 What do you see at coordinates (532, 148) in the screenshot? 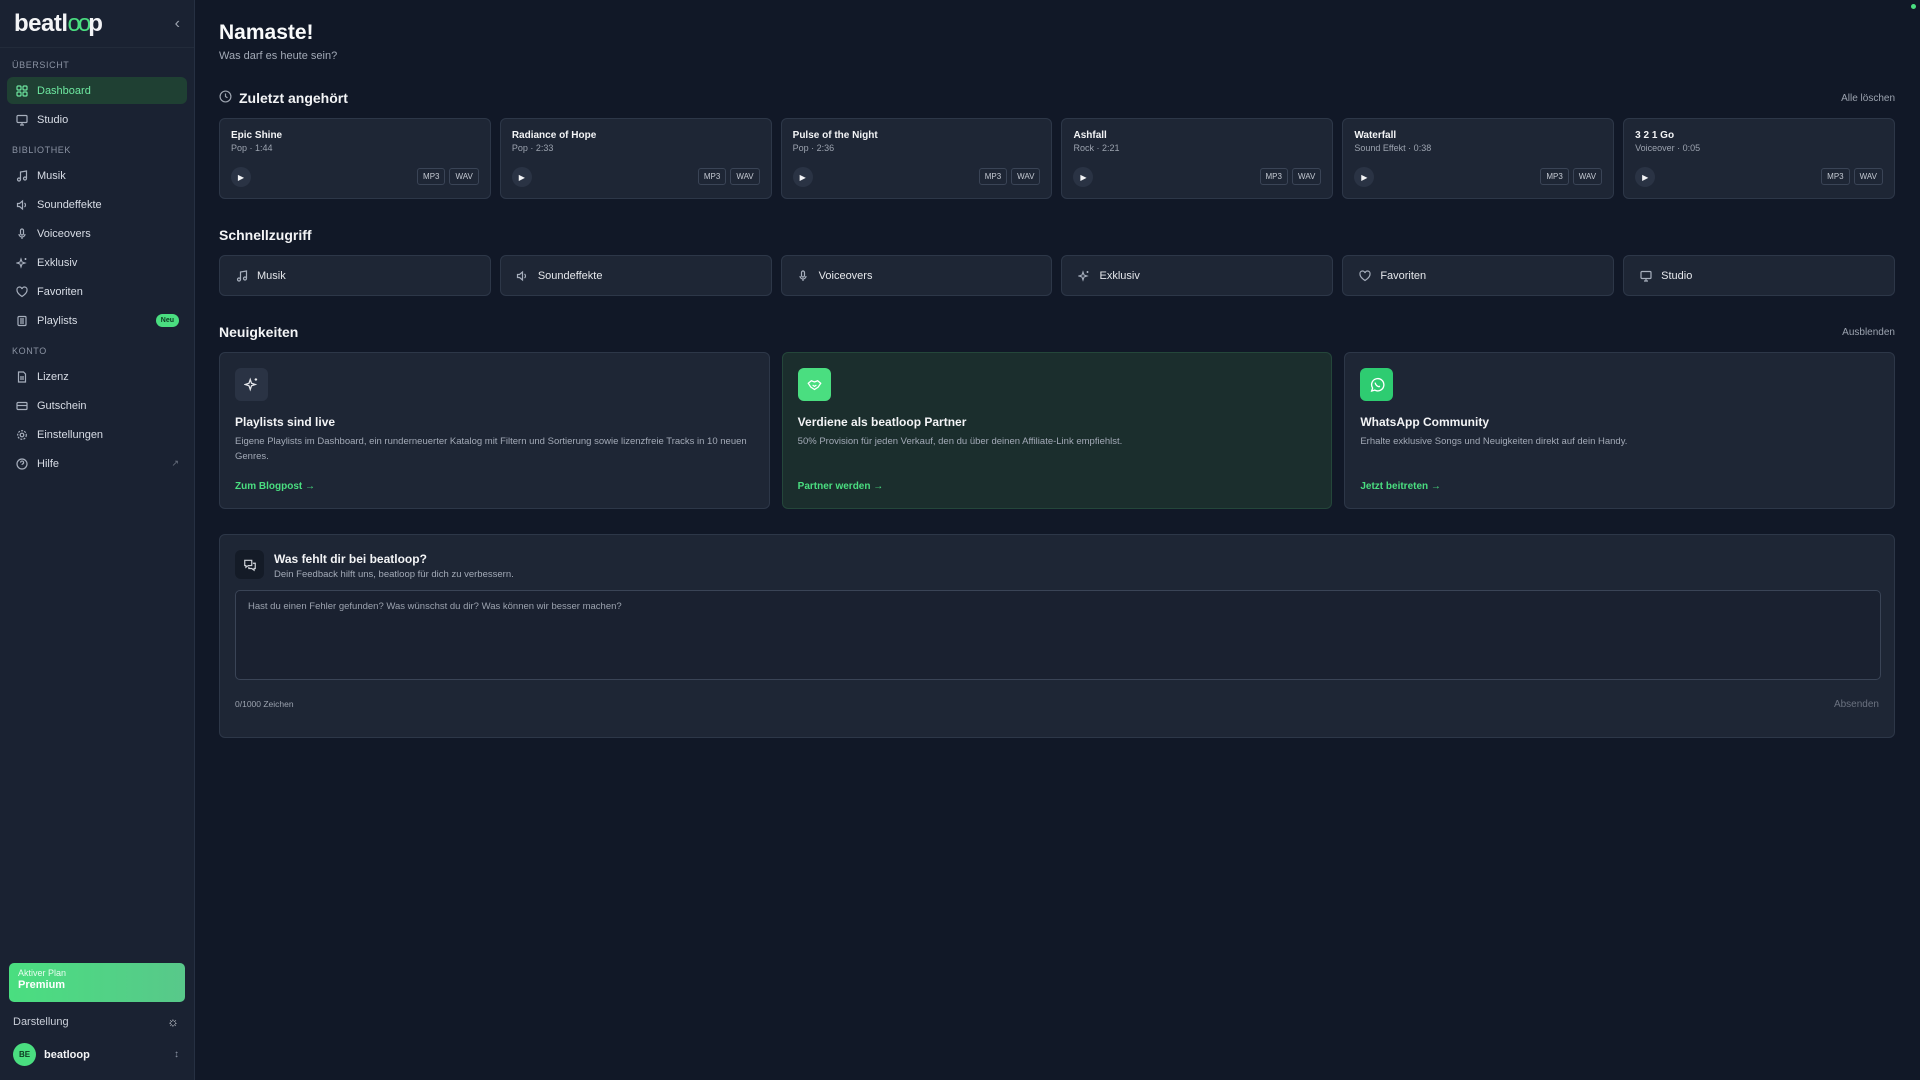
I see `track-meta: Pop · 2:33` at bounding box center [532, 148].